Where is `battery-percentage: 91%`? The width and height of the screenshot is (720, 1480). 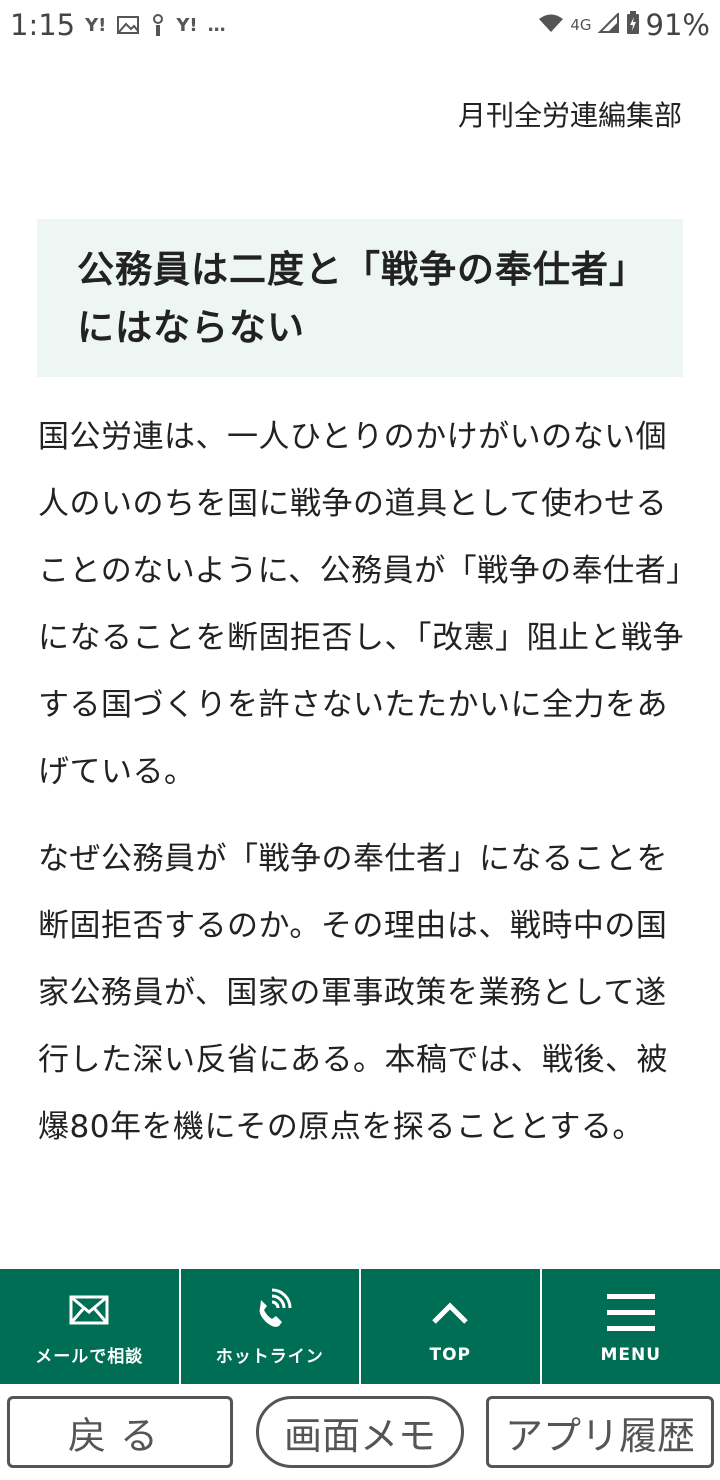
battery-percentage: 91% is located at coordinates (677, 25).